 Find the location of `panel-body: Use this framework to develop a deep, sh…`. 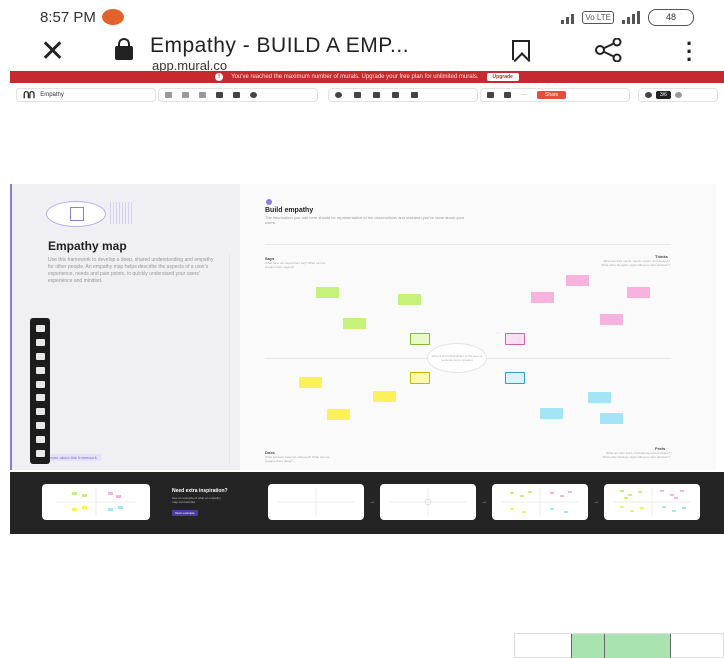

panel-body: Use this framework to develop a deep, sh… is located at coordinates (131, 270).